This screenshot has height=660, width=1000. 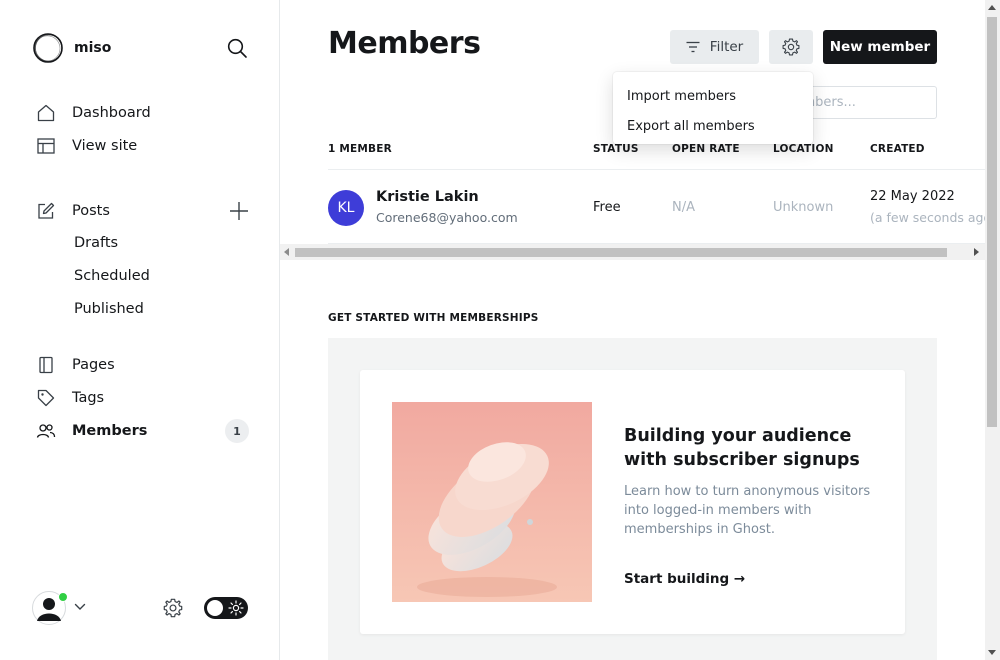 I want to click on horizontal-scrollbar, so click(x=632, y=252).